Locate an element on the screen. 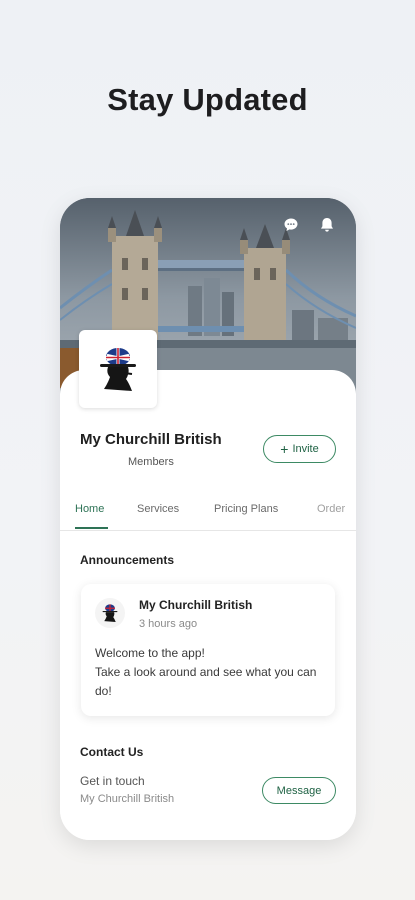  churchill-avatar-icon is located at coordinates (110, 613).